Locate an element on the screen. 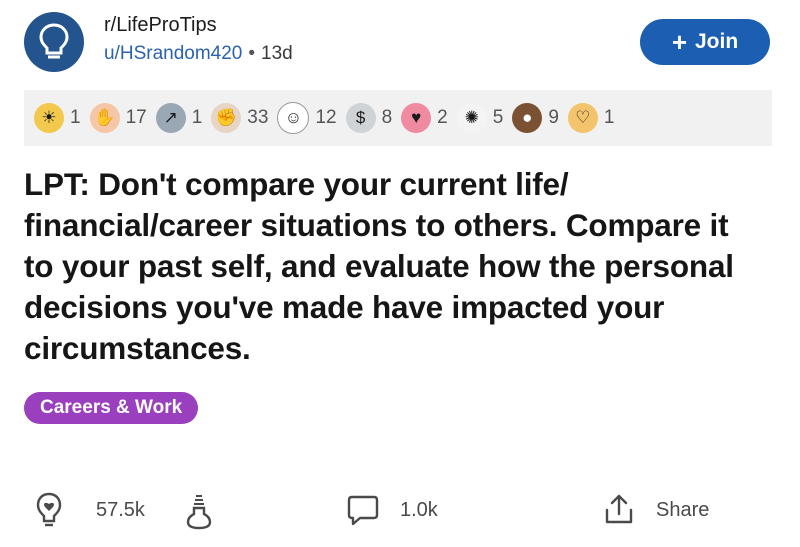  upvote-button is located at coordinates (49, 510).